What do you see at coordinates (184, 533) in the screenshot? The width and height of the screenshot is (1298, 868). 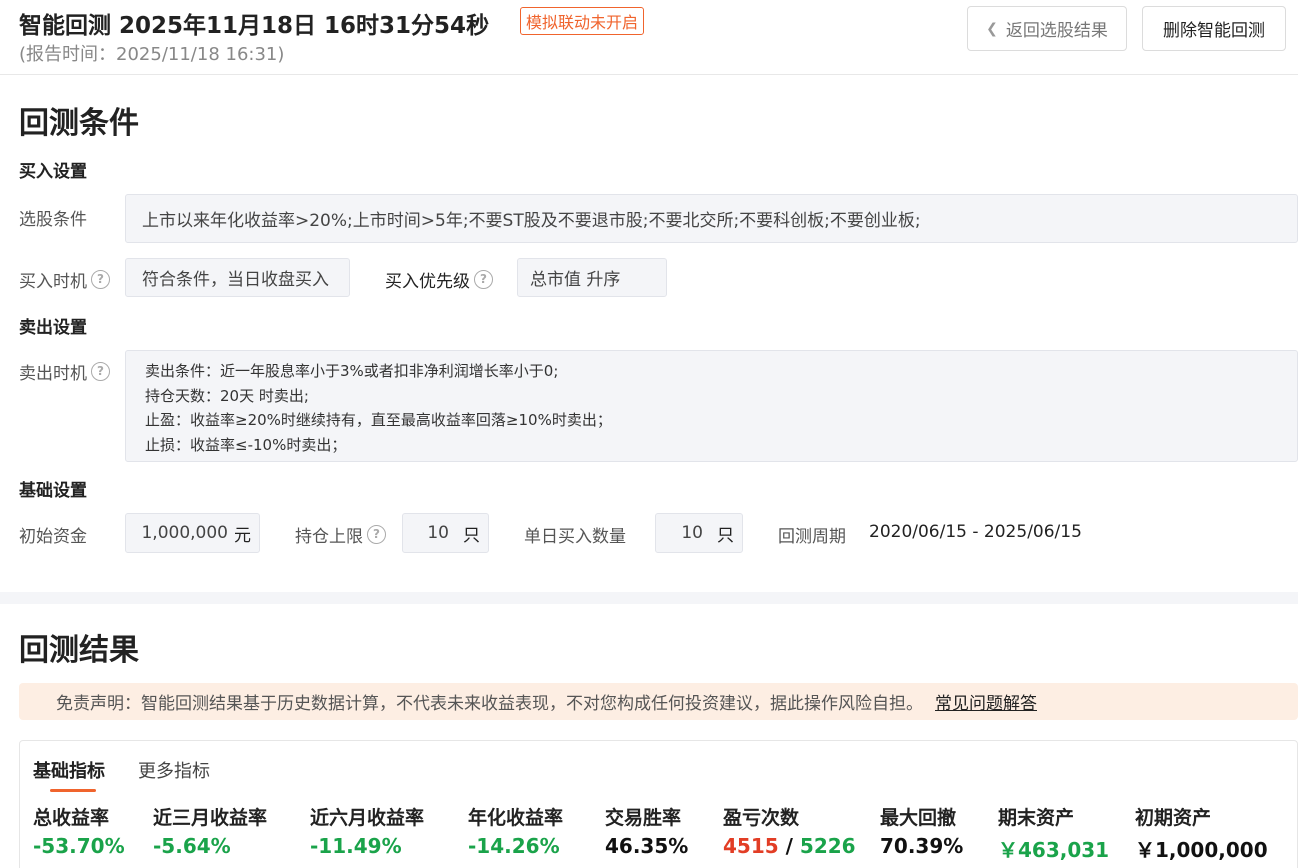 I see `initial-capital-value: 1,000,000` at bounding box center [184, 533].